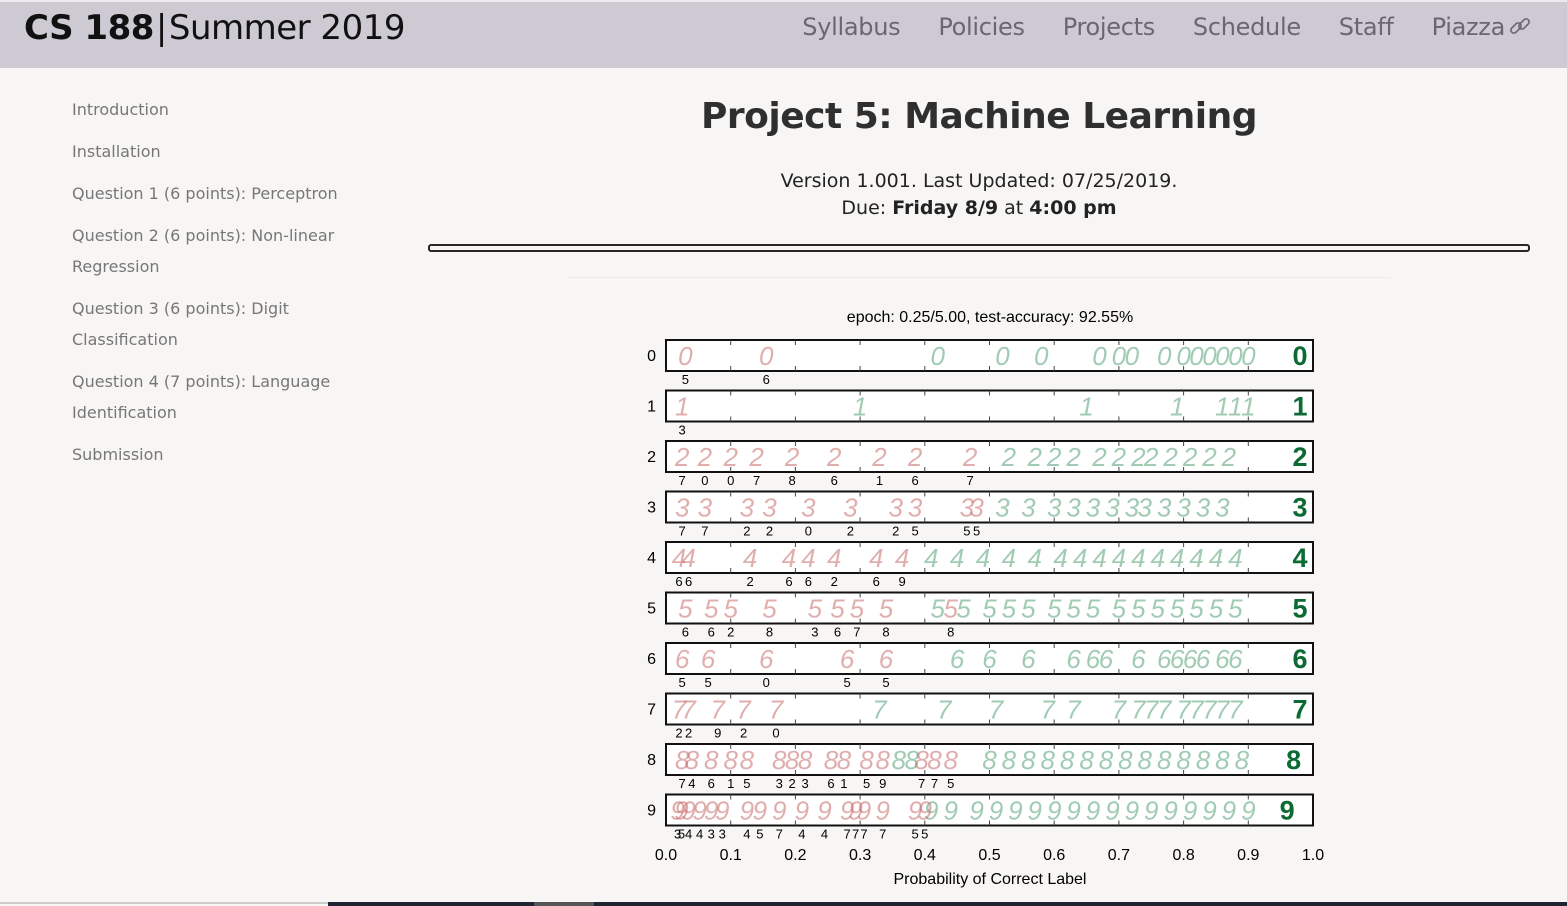 This screenshot has height=906, width=1567. Describe the element at coordinates (1300, 659) in the screenshot. I see `best-sample: 6` at that location.